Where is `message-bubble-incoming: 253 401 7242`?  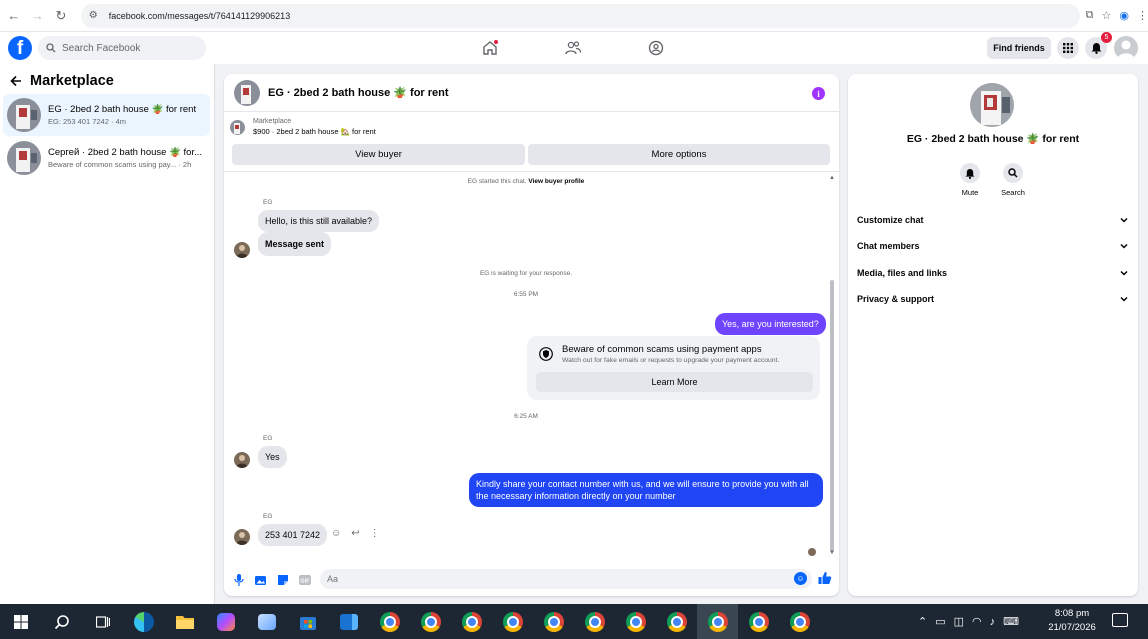
message-bubble-incoming: 253 401 7242 is located at coordinates (293, 535).